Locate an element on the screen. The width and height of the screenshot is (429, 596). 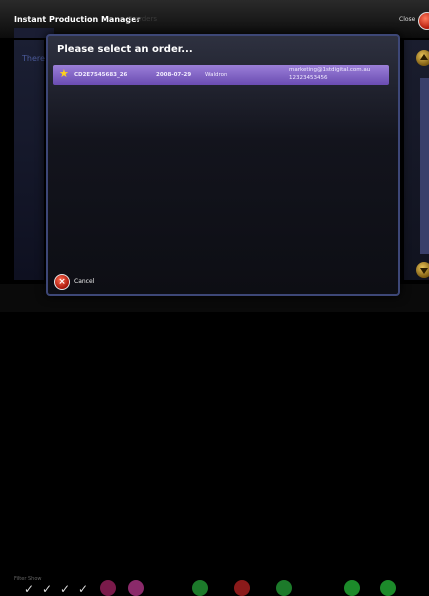
background-text: There is located at coordinates (33, 58).